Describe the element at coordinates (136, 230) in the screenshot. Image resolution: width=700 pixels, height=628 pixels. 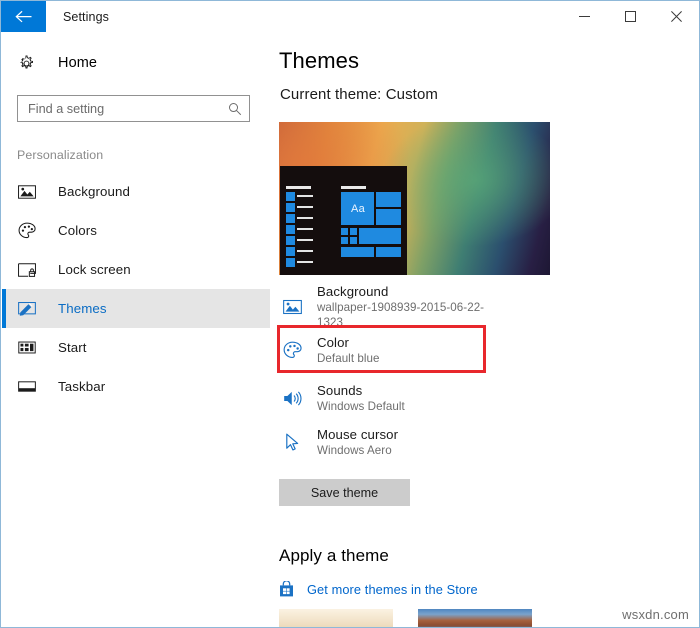
I see `sidebar-item-colors: Colors` at that location.